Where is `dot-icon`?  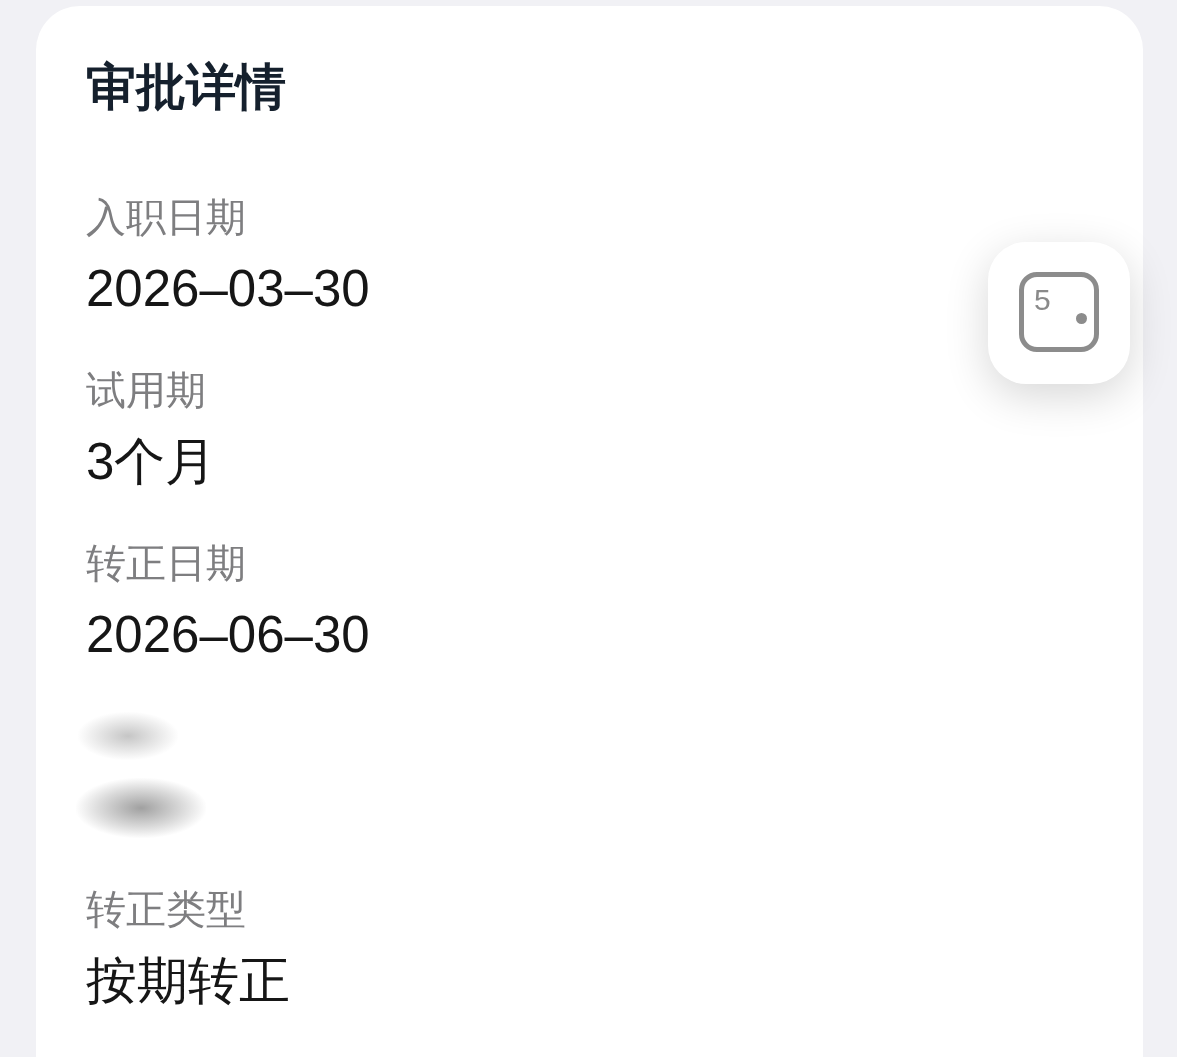 dot-icon is located at coordinates (1081, 318).